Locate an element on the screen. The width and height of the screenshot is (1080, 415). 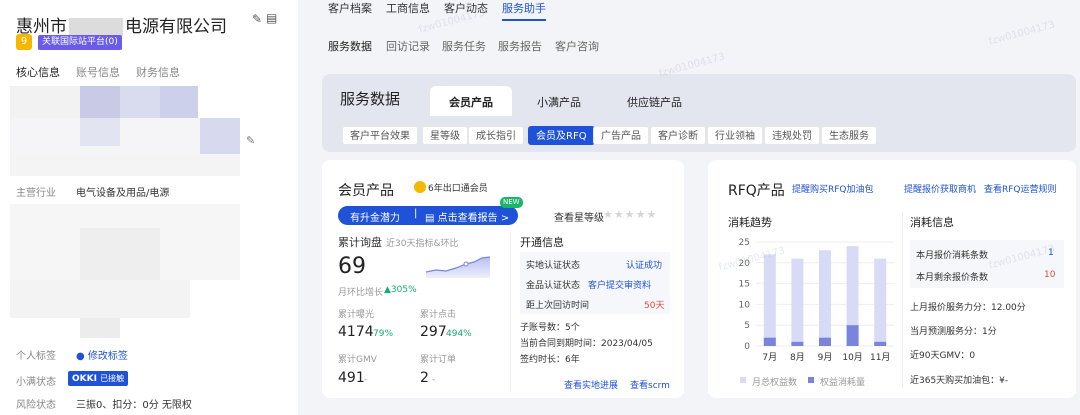
chip-violation: 违规处罚 is located at coordinates (792, 135).